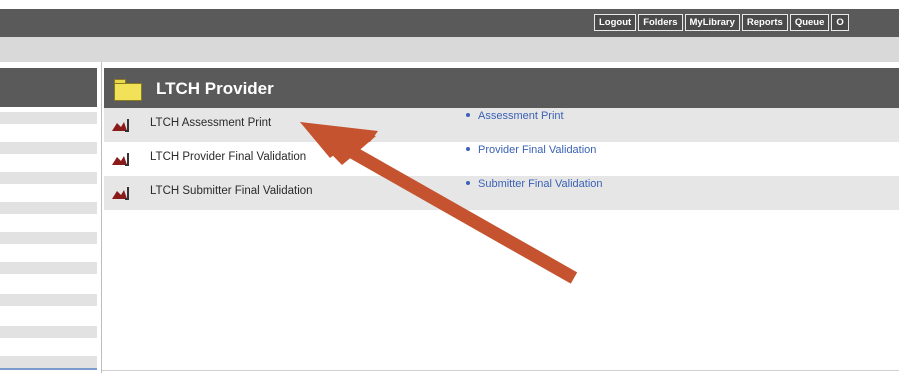 This screenshot has width=899, height=373. I want to click on queue-button: Queue, so click(809, 22).